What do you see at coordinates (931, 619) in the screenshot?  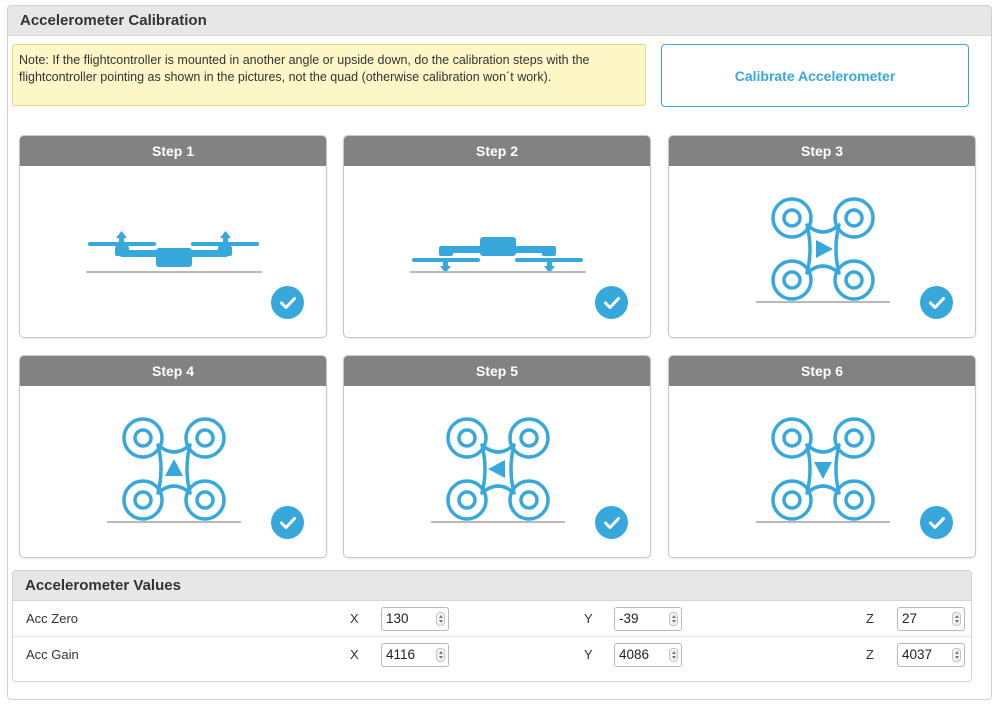 I see `acc-zero-z-input: 27` at bounding box center [931, 619].